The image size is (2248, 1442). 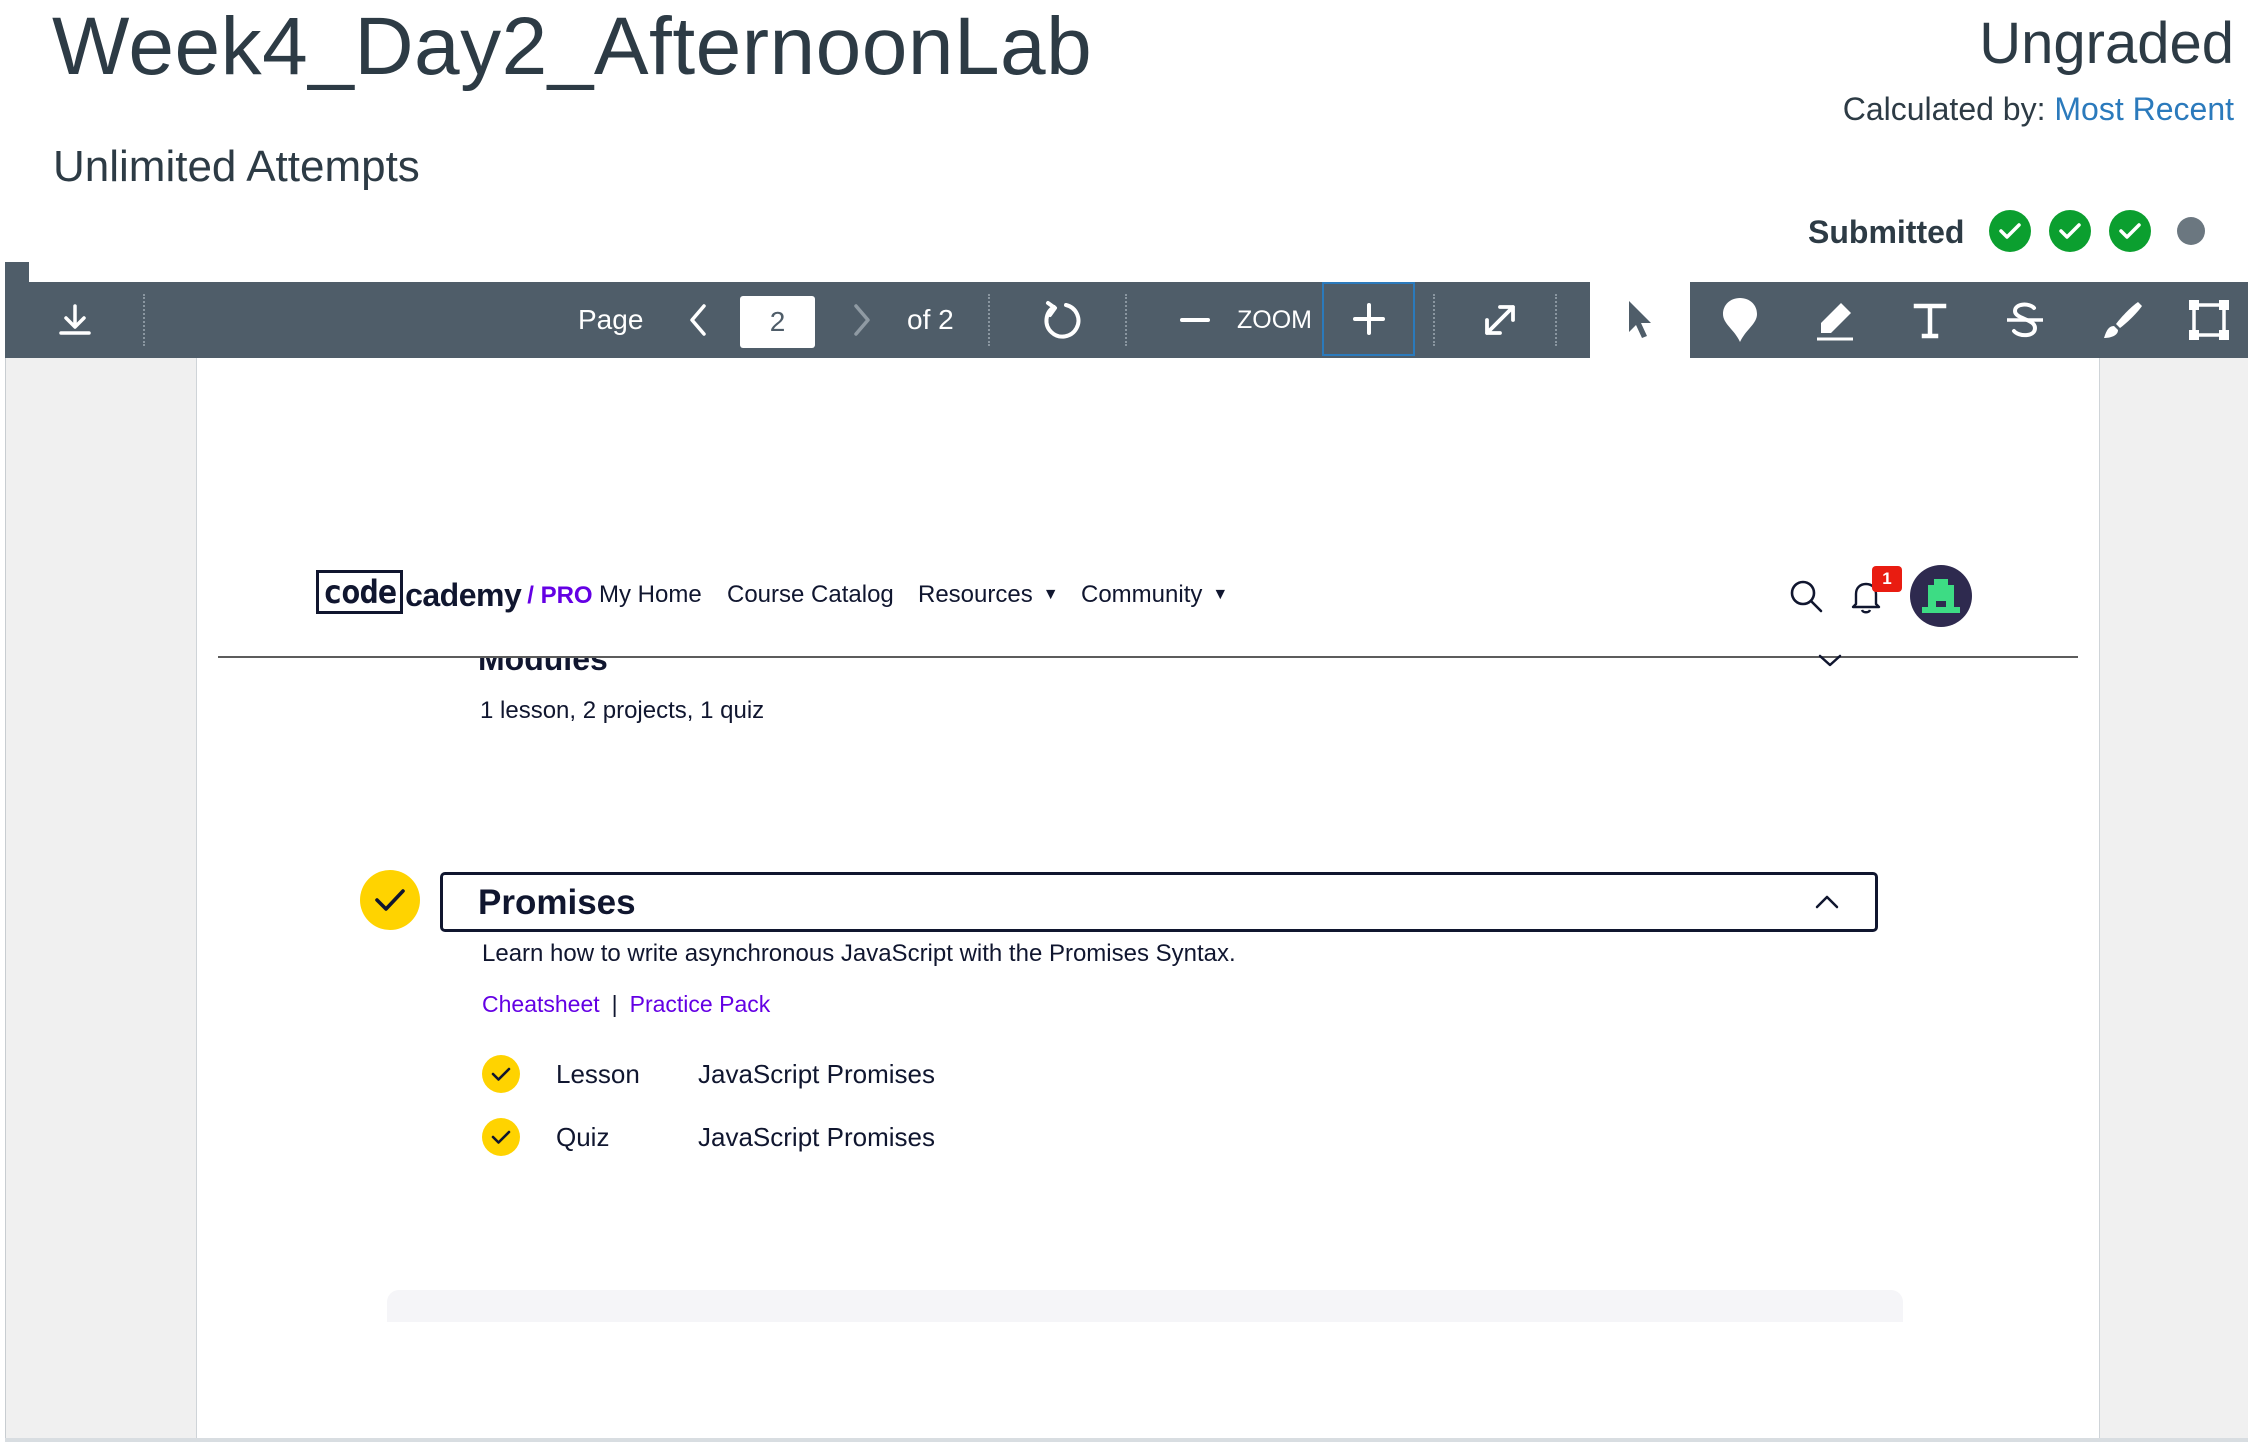 What do you see at coordinates (1830, 663) in the screenshot?
I see `chevron-down-icon` at bounding box center [1830, 663].